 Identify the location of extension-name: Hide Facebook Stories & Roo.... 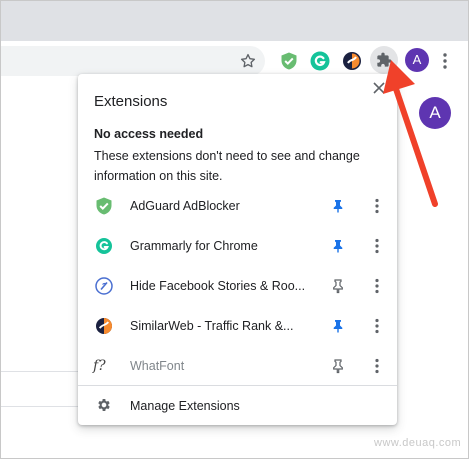
(218, 286).